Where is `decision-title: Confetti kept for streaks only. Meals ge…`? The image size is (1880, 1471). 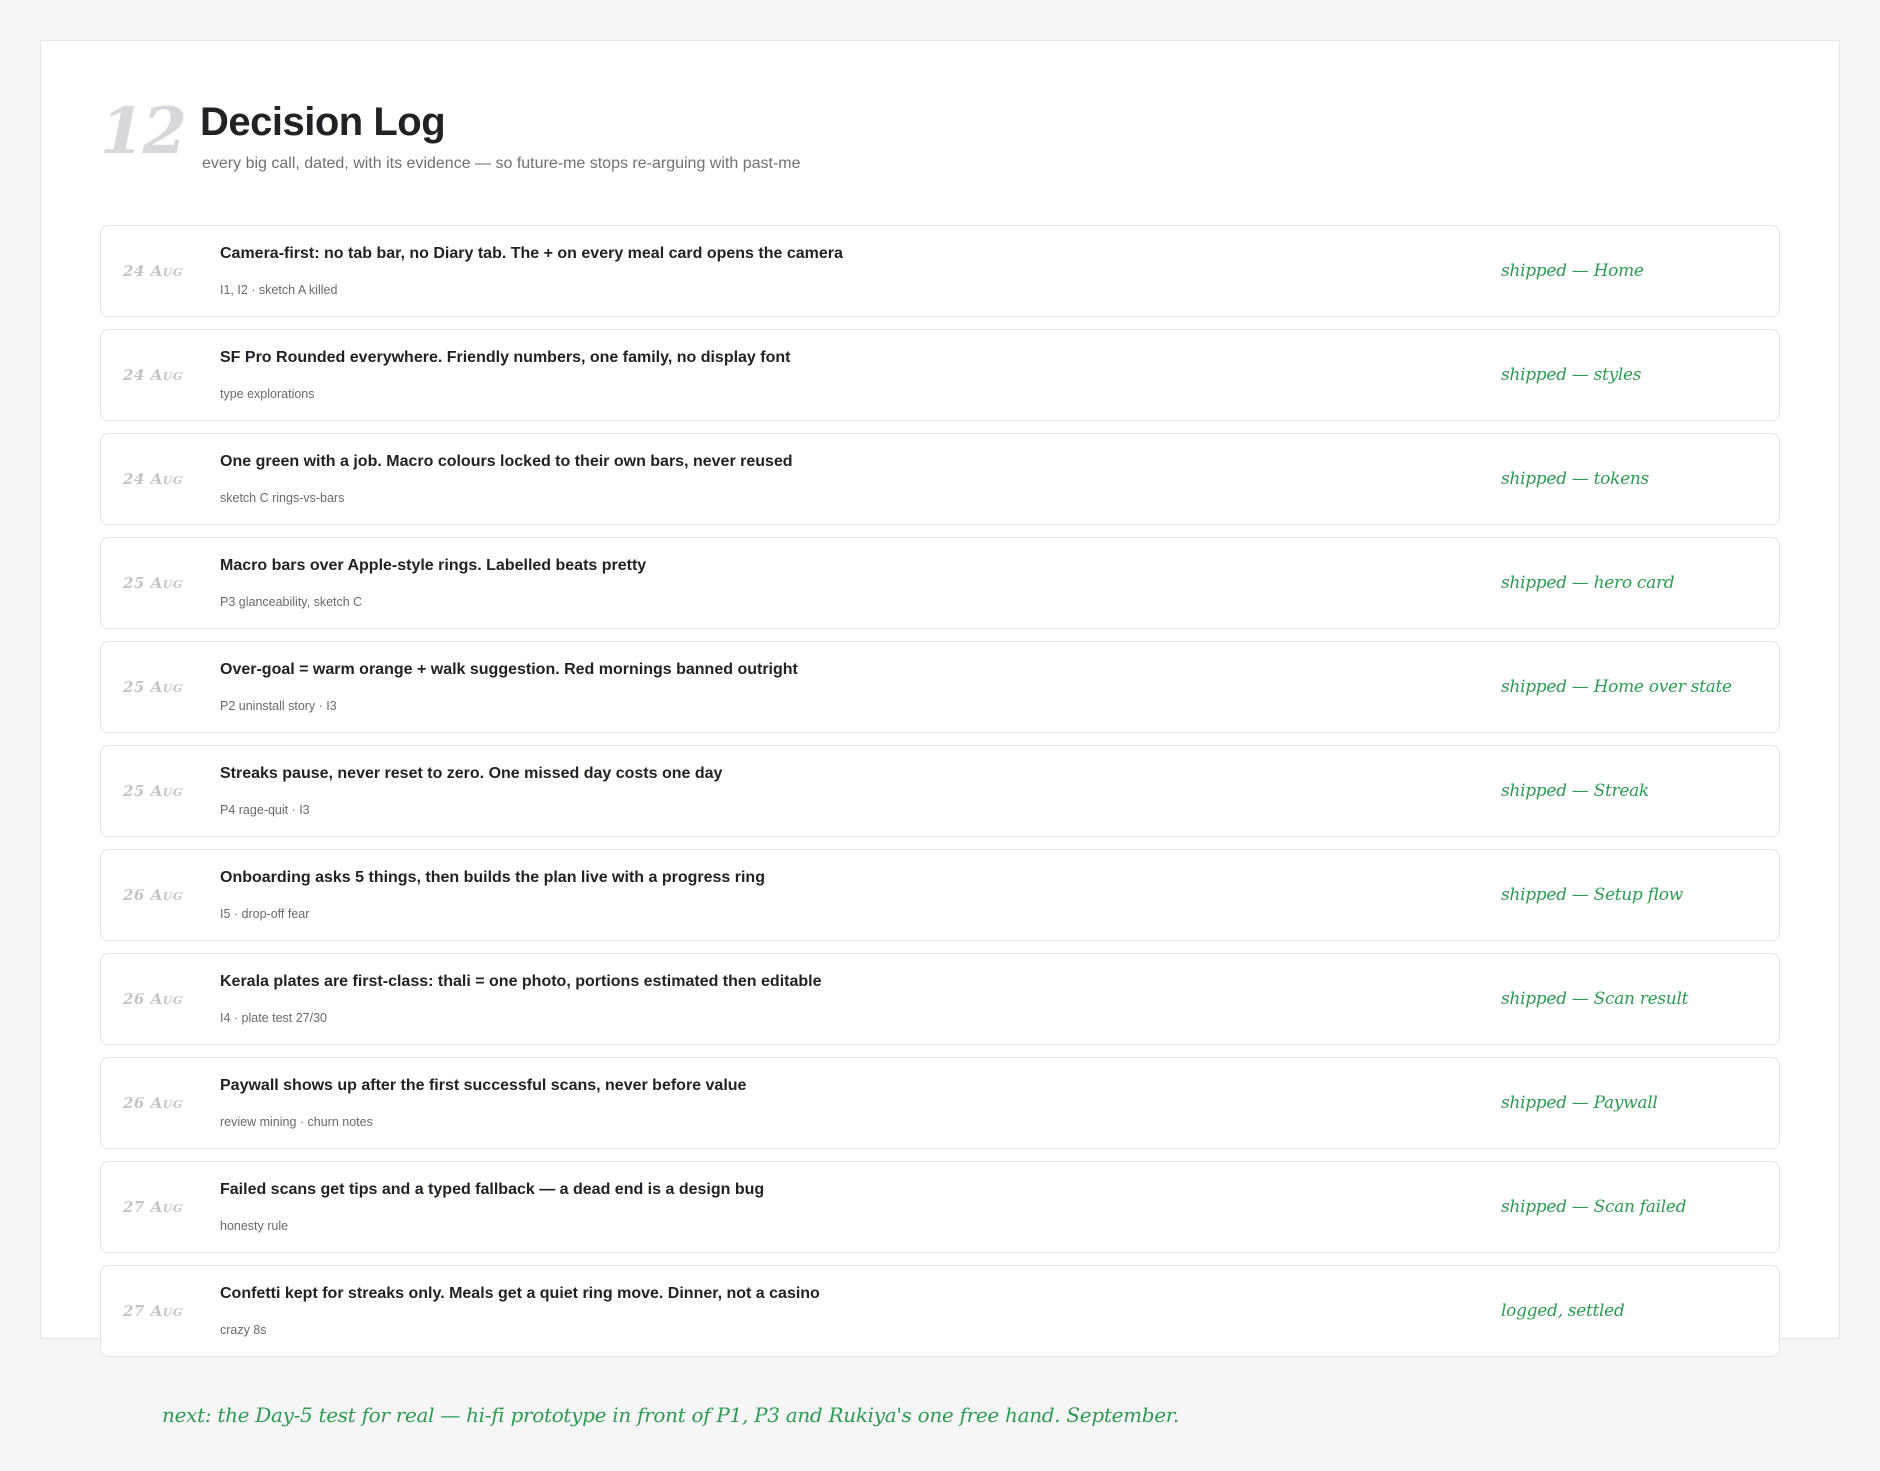 decision-title: Confetti kept for streaks only. Meals ge… is located at coordinates (520, 1293).